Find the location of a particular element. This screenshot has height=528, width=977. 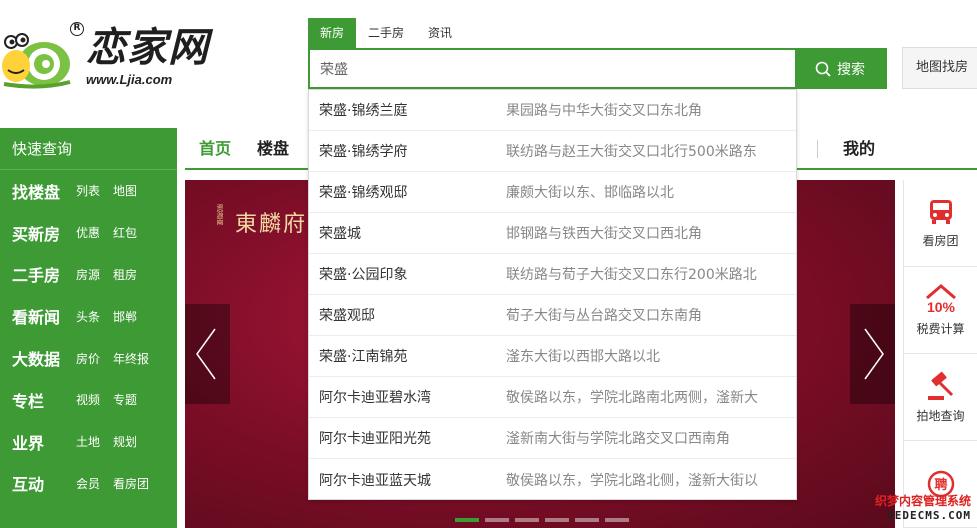

watermark: 织梦内容管理系统 DEDECMS.COM is located at coordinates (923, 507).